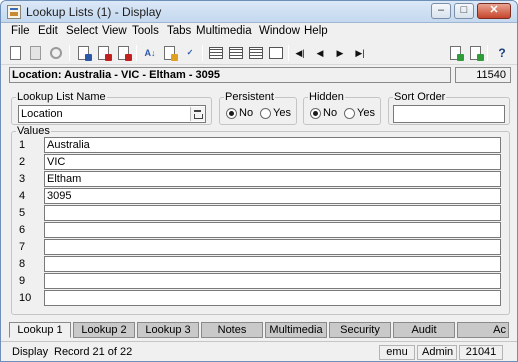 This screenshot has height=362, width=518. What do you see at coordinates (104, 330) in the screenshot?
I see `tab-lookup-2: Lookup 2` at bounding box center [104, 330].